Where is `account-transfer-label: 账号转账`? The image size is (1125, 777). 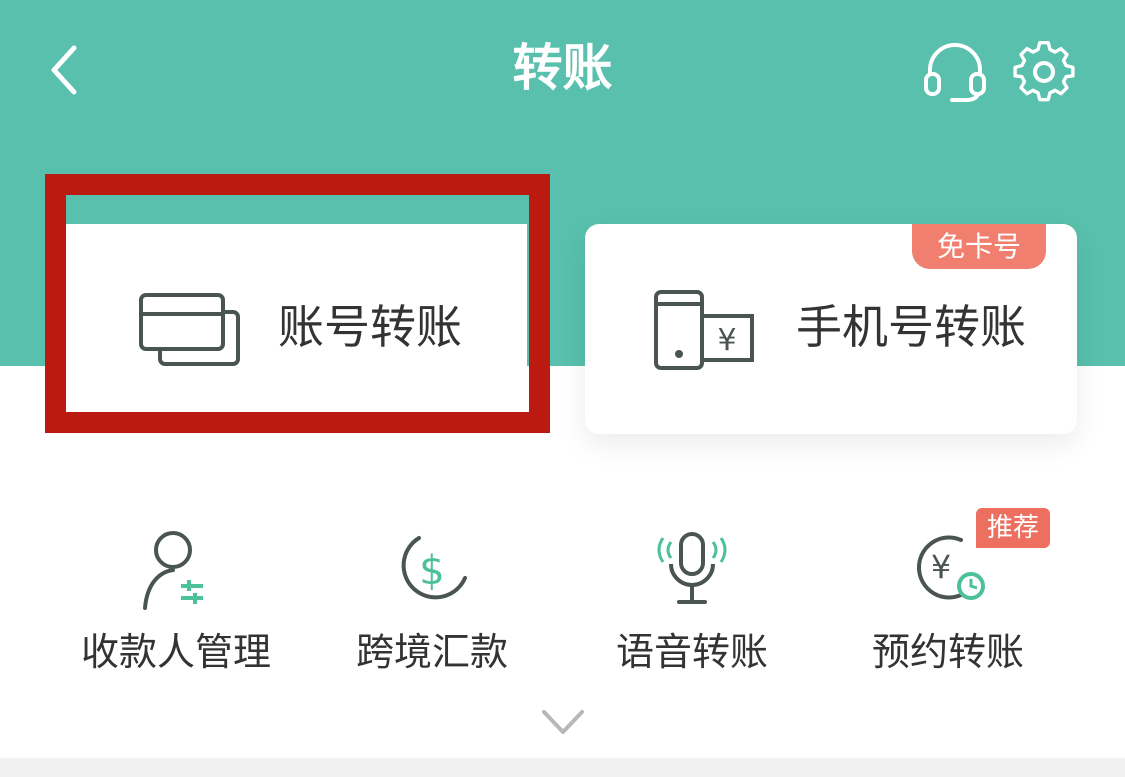 account-transfer-label: 账号转账 is located at coordinates (370, 327).